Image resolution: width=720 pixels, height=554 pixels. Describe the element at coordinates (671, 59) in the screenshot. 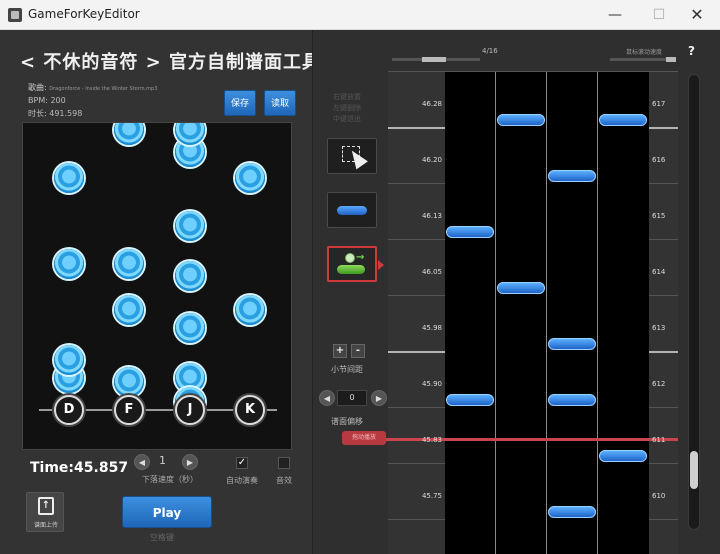

I see `scroll-speed-thumb` at that location.